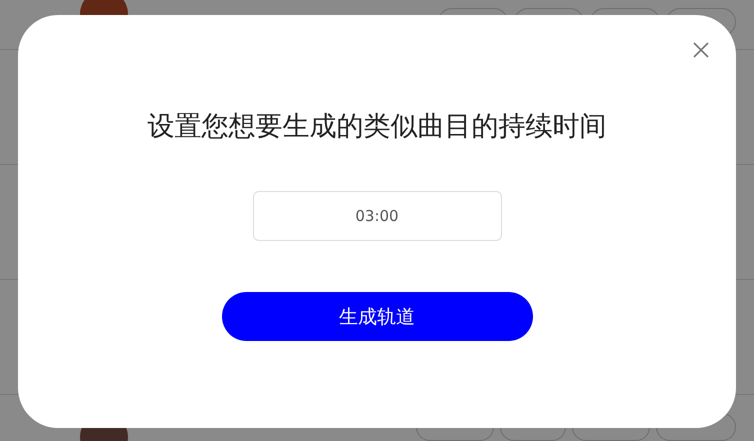 Image resolution: width=754 pixels, height=441 pixels. What do you see at coordinates (701, 50) in the screenshot?
I see `close-icon` at bounding box center [701, 50].